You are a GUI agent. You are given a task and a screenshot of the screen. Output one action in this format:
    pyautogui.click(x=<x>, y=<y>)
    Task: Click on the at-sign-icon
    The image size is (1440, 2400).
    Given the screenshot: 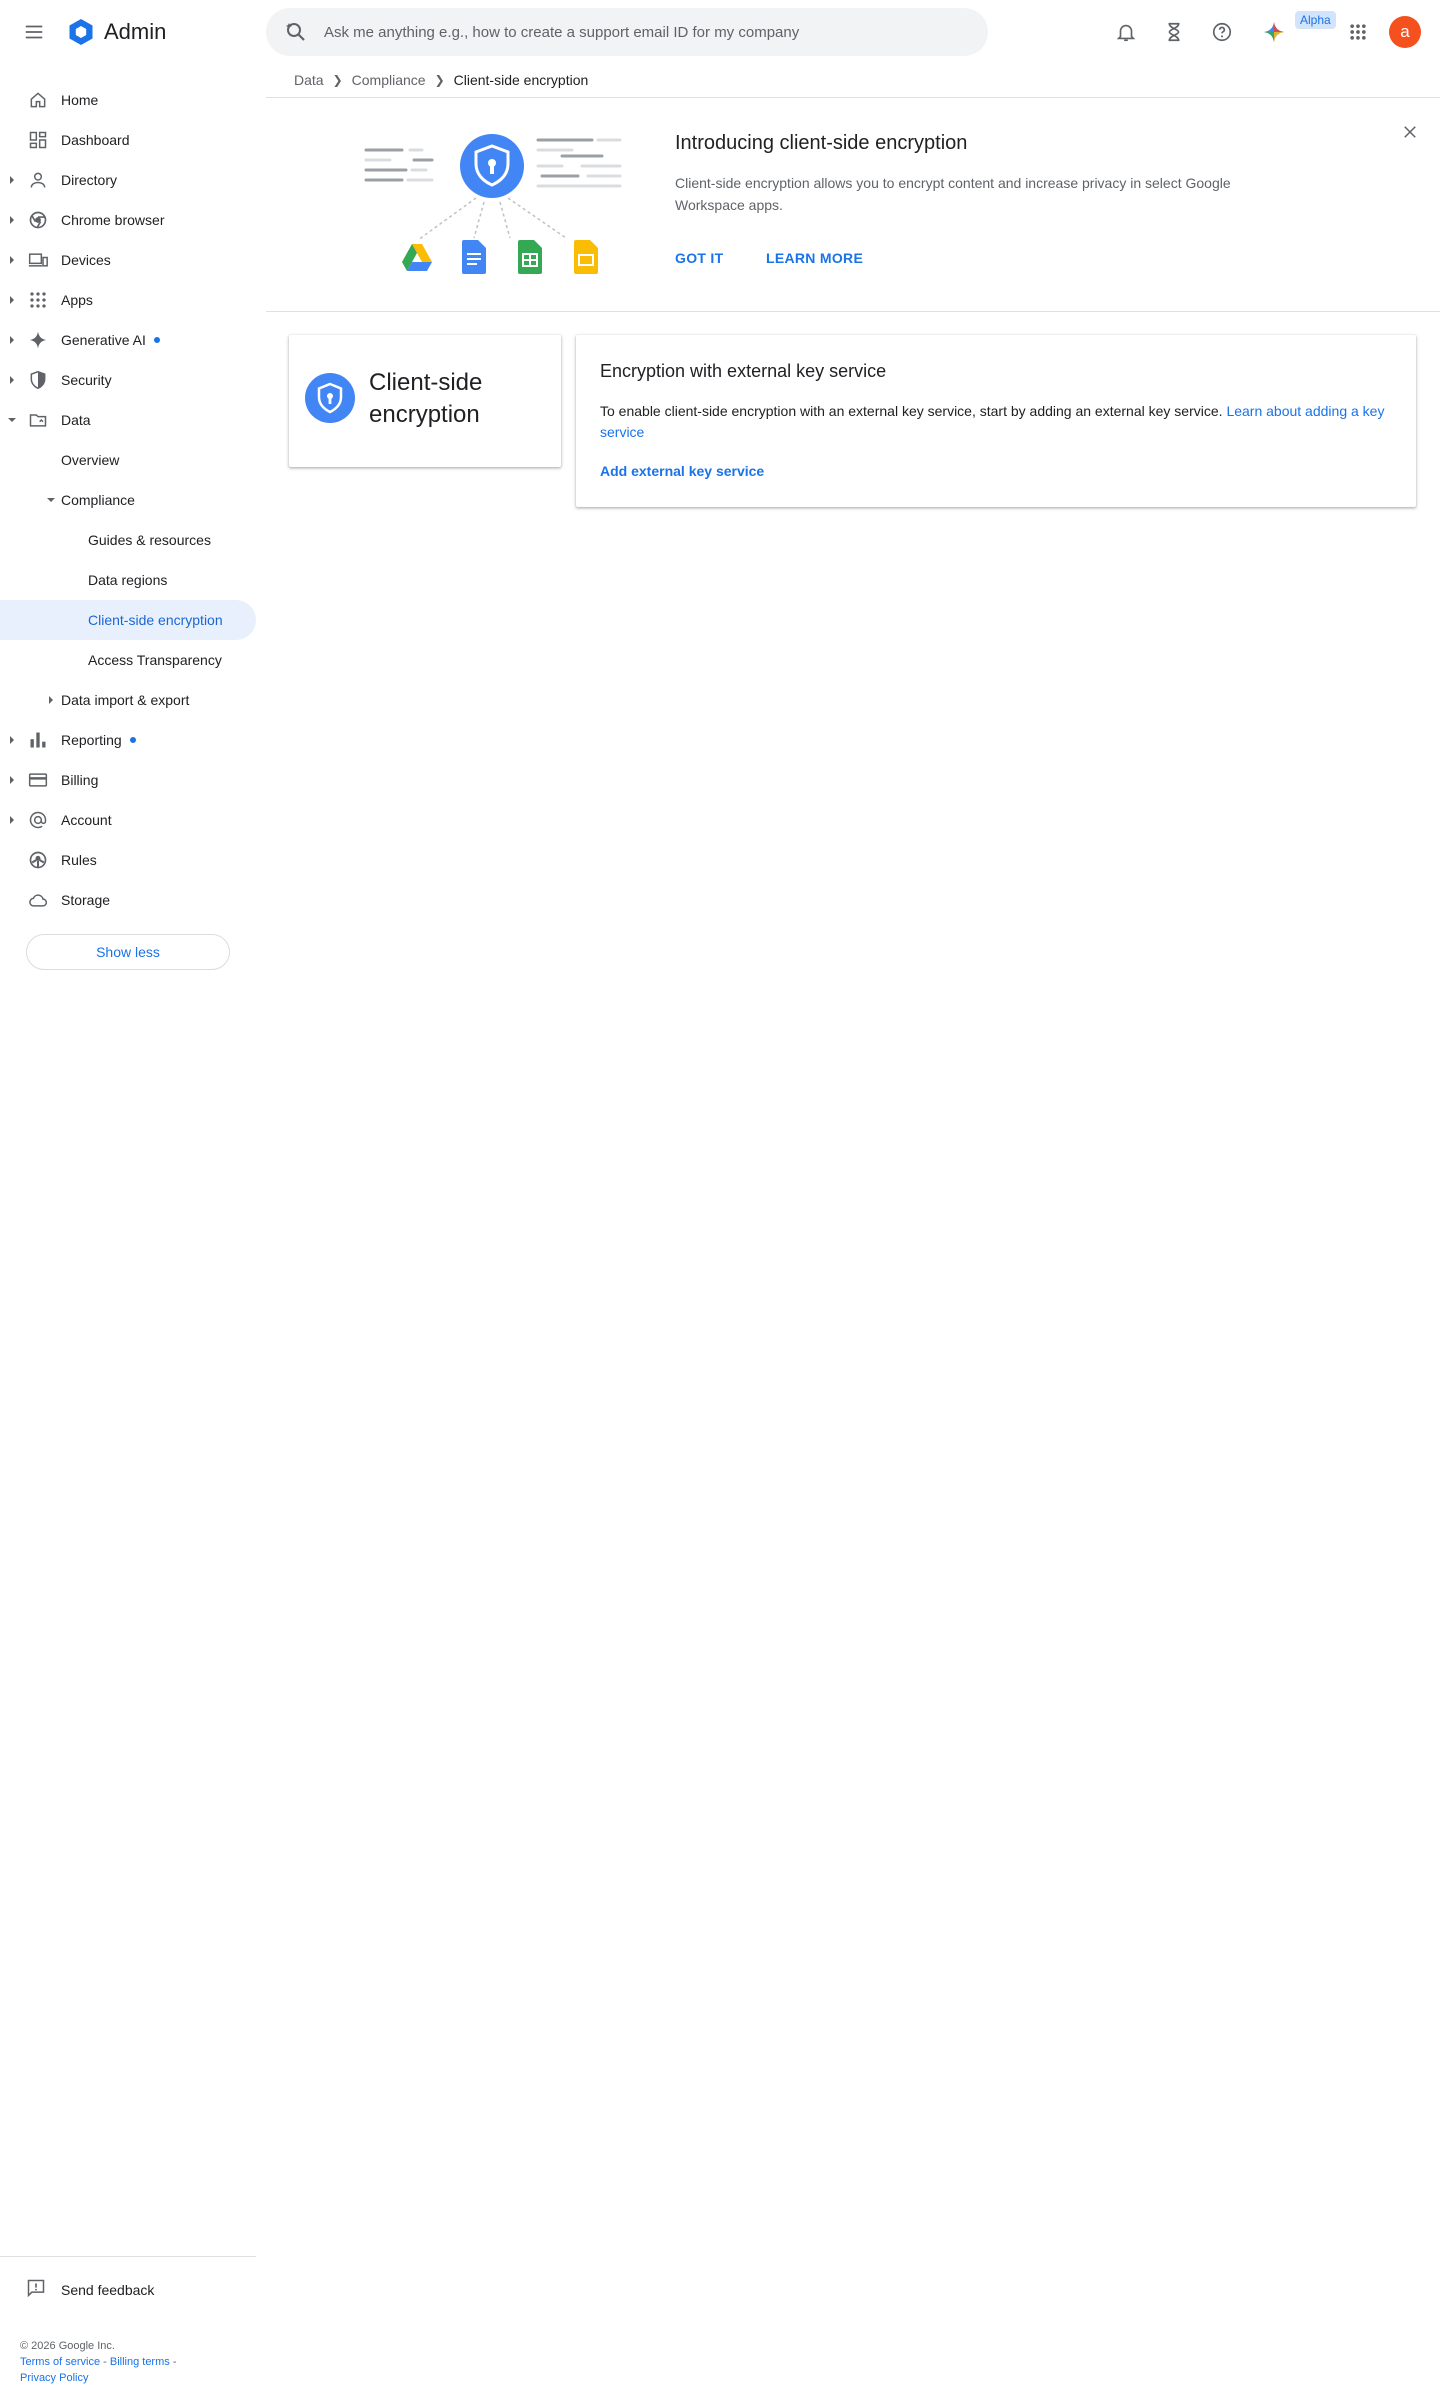 What is the action you would take?
    pyautogui.click(x=38, y=820)
    